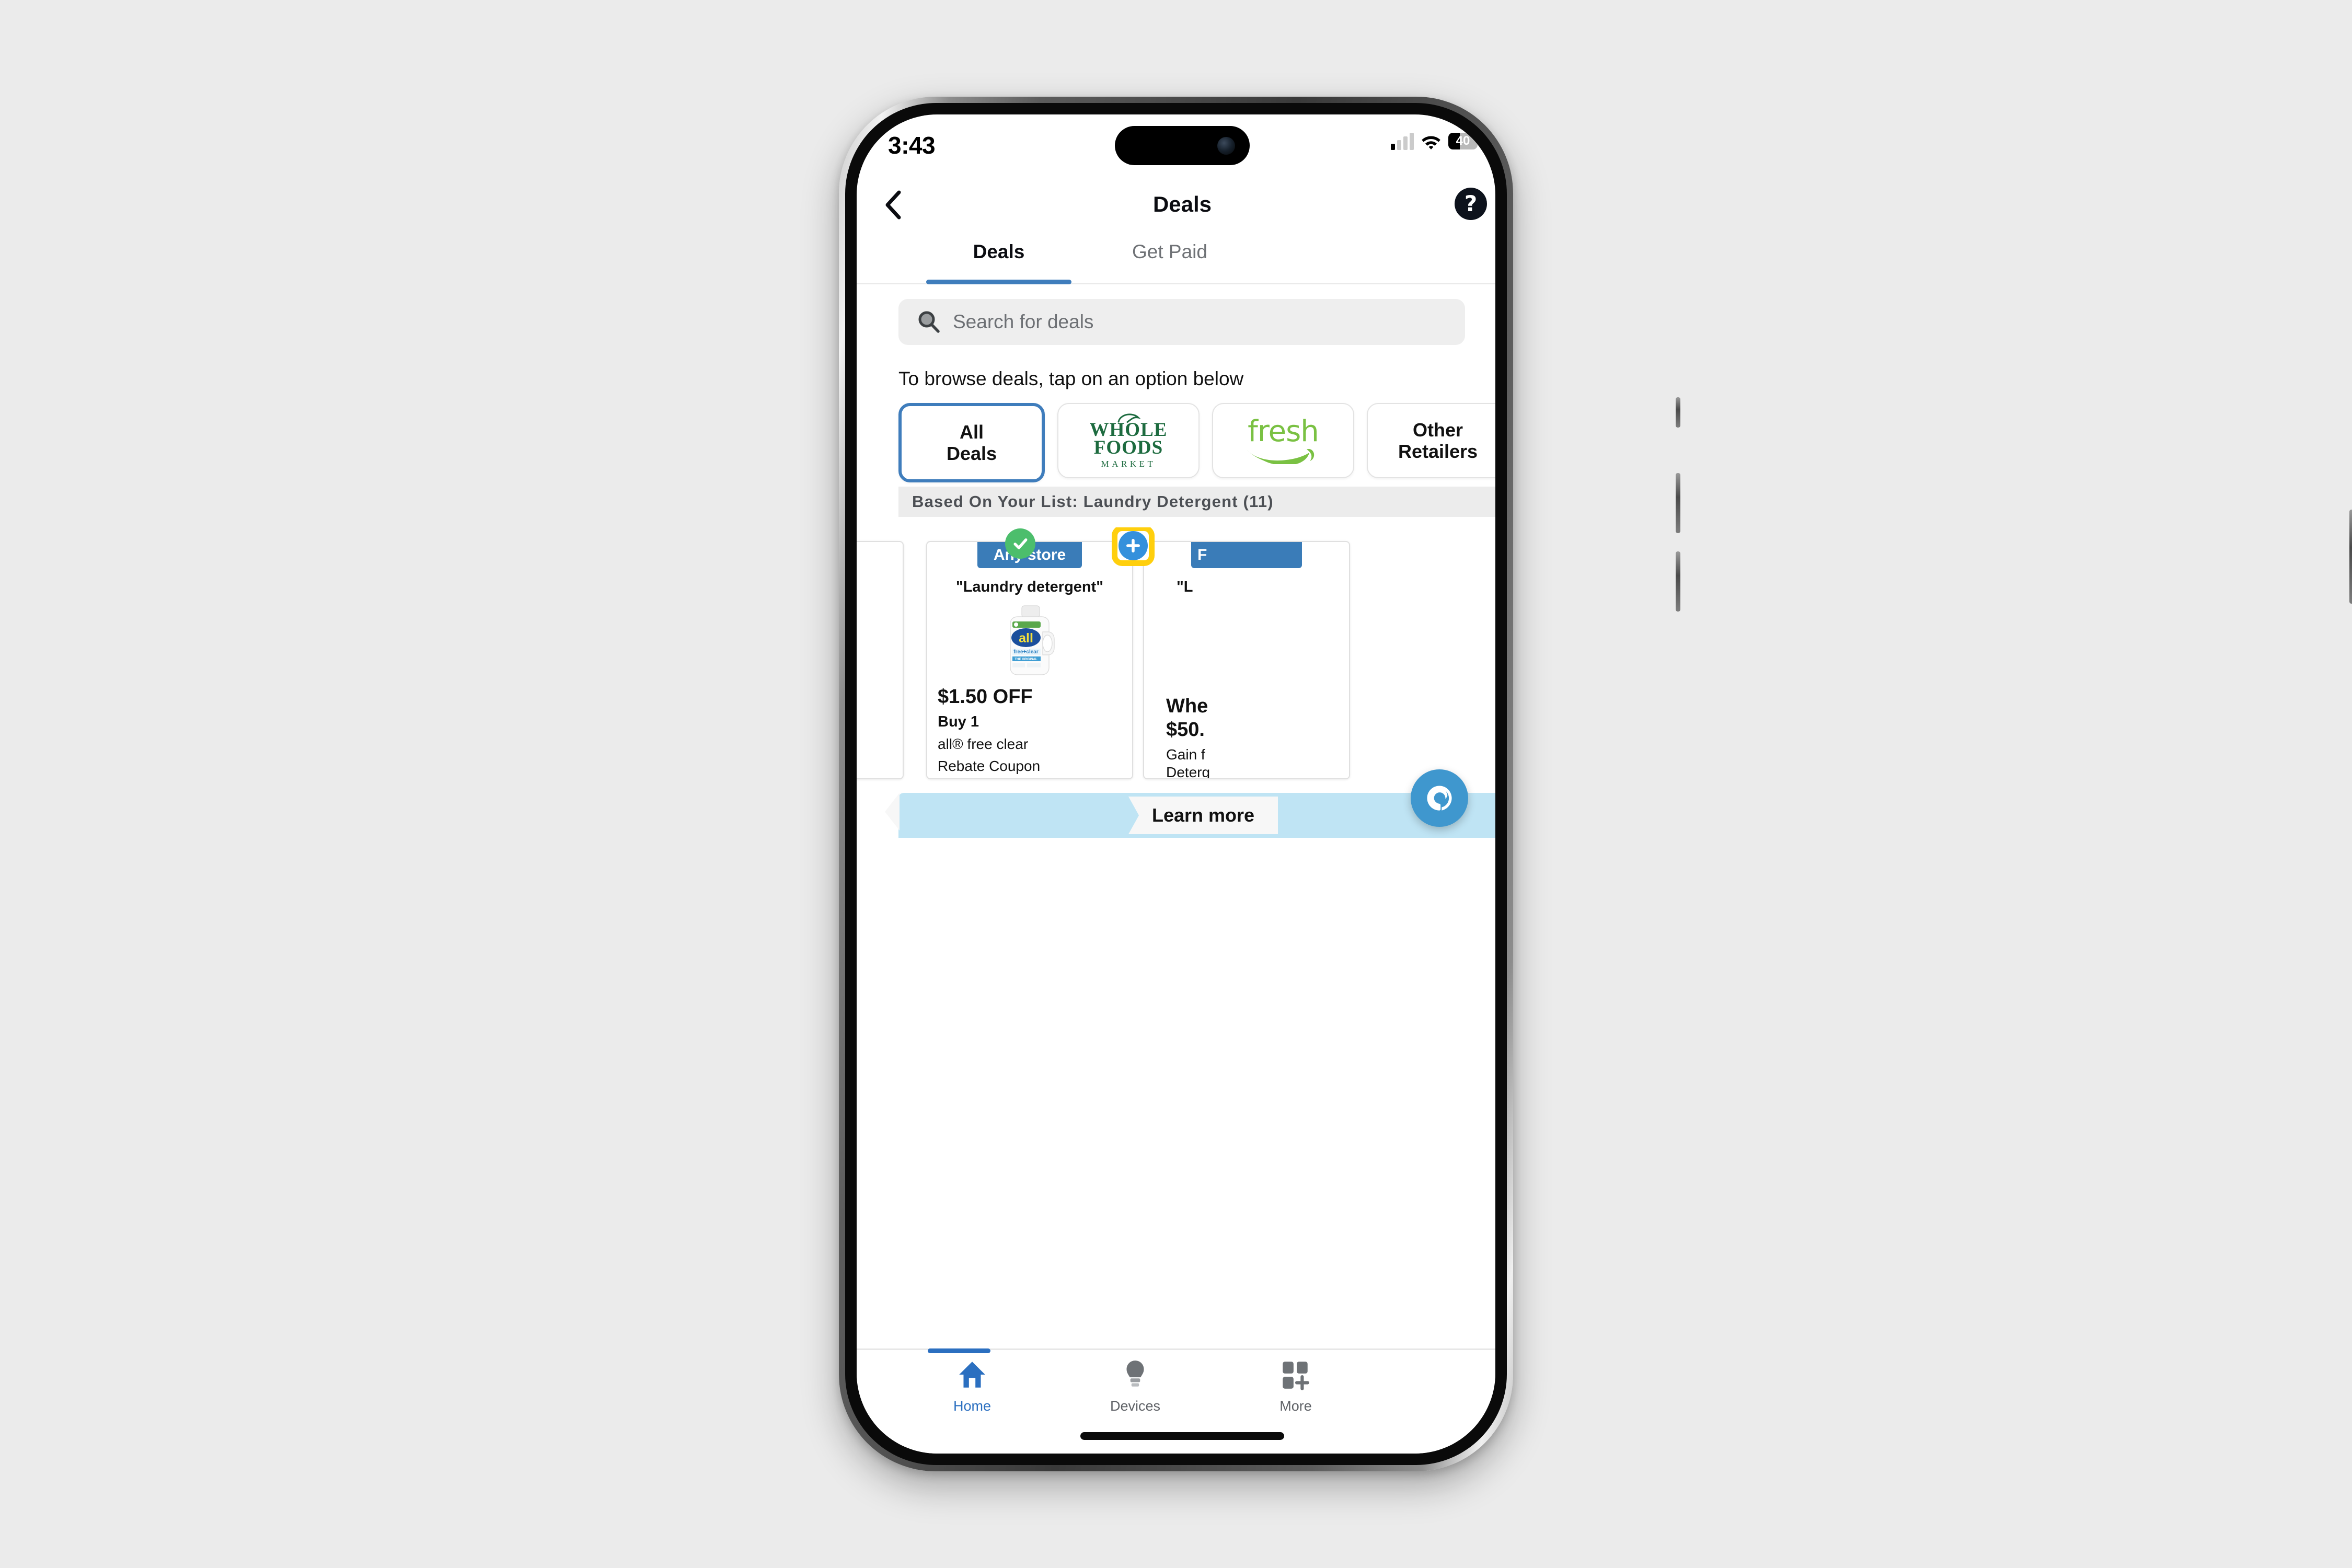  I want to click on battery-icon: 40, so click(1464, 141).